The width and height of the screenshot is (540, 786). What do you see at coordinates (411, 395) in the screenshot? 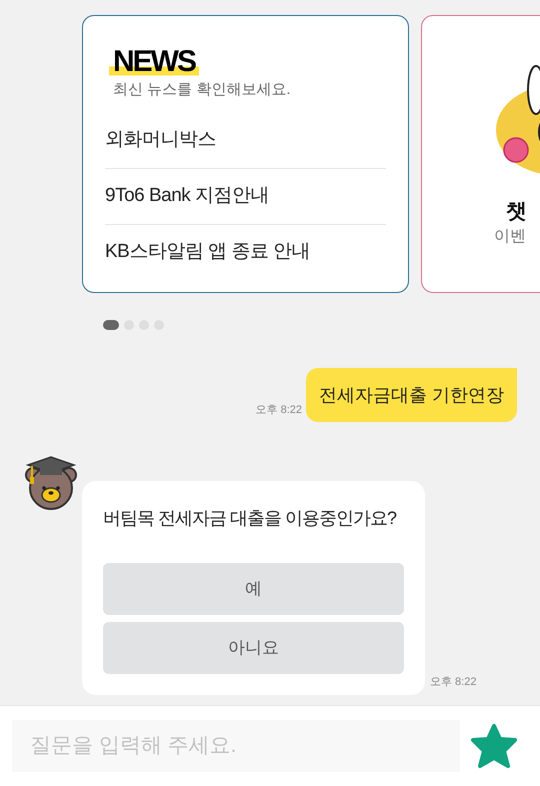
I see `user-message-bubble: 전세자금대출 기한연장` at bounding box center [411, 395].